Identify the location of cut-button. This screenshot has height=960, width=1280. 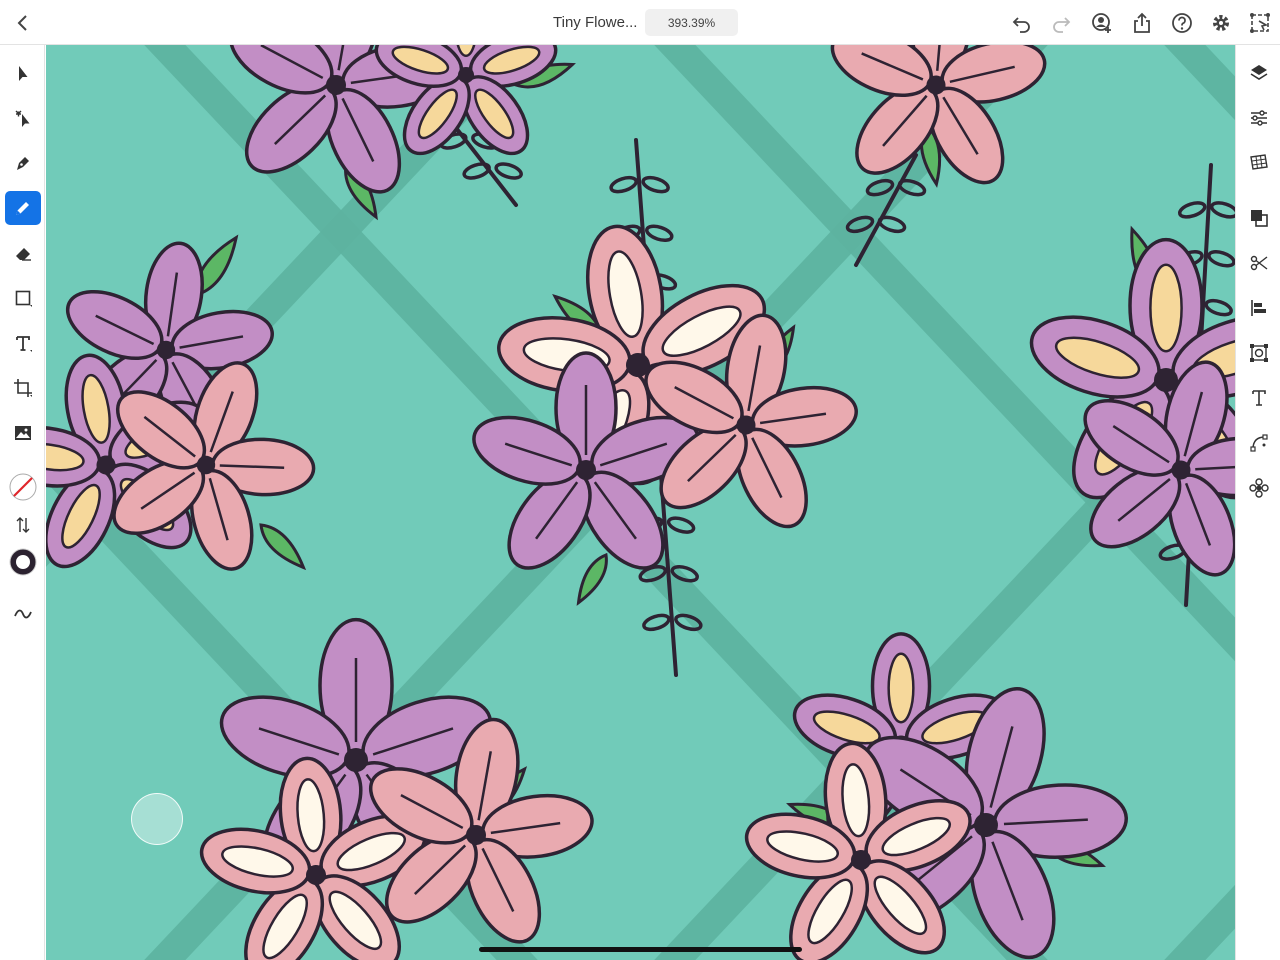
(1259, 263).